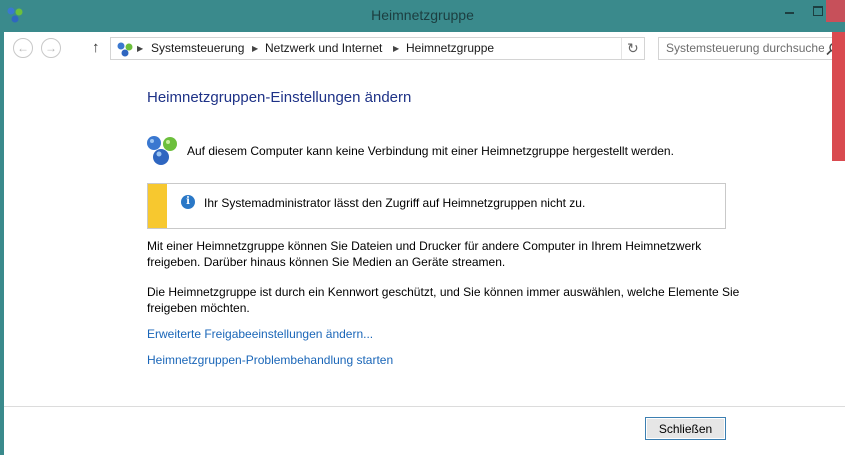 The height and width of the screenshot is (455, 845). What do you see at coordinates (685, 428) in the screenshot?
I see `close-button: Schließen` at bounding box center [685, 428].